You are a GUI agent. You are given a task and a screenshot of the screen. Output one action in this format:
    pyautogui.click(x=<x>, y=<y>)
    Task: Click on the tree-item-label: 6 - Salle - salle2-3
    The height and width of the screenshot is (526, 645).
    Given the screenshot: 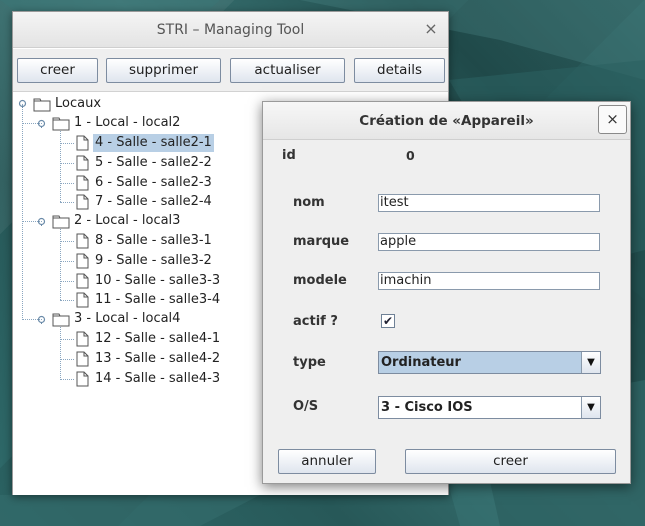 What is the action you would take?
    pyautogui.click(x=153, y=182)
    